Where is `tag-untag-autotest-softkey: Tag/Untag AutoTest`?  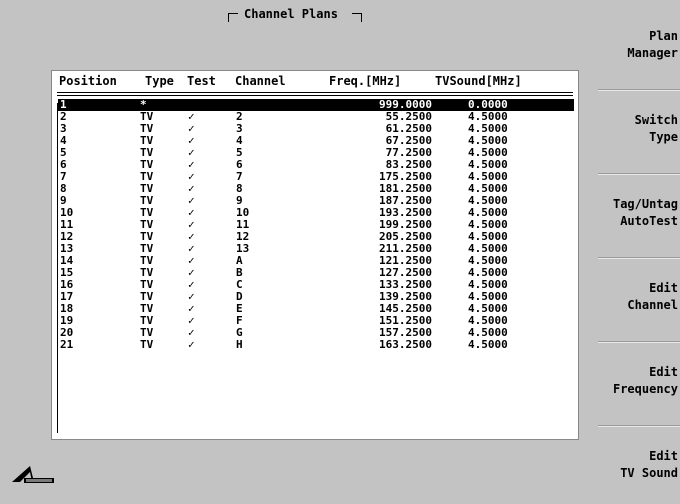 tag-untag-autotest-softkey: Tag/Untag AutoTest is located at coordinates (637, 213).